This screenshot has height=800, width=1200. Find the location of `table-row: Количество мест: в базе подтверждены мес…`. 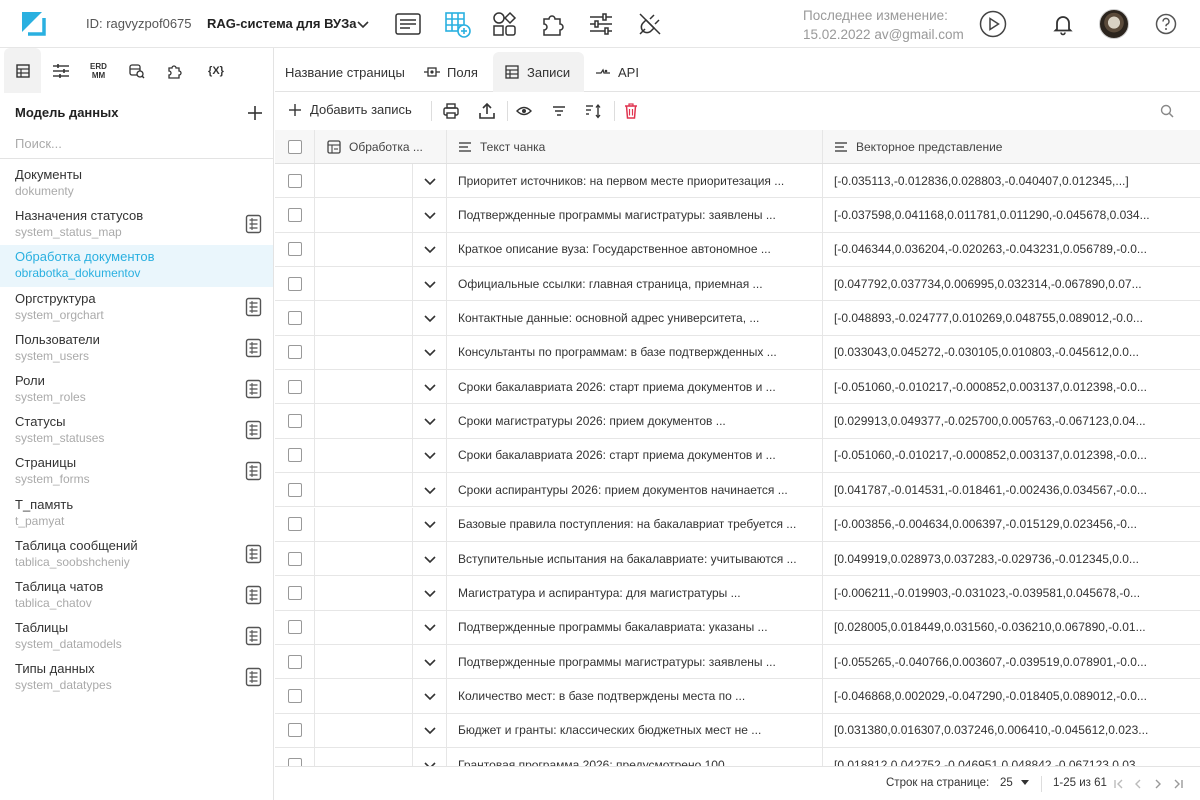

table-row: Количество мест: в базе подтверждены мес… is located at coordinates (737, 696).